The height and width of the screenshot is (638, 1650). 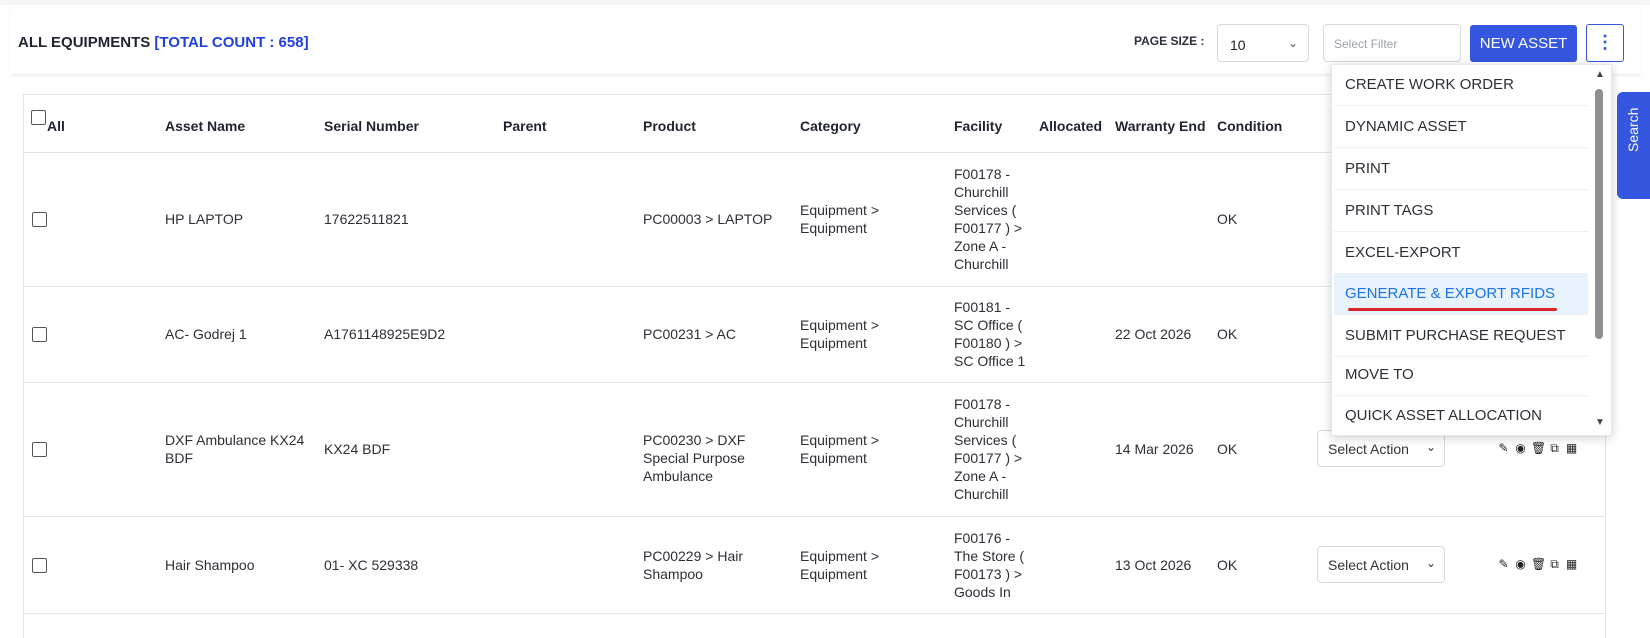 What do you see at coordinates (357, 449) in the screenshot?
I see `serial-number-cell: KX24 BDF` at bounding box center [357, 449].